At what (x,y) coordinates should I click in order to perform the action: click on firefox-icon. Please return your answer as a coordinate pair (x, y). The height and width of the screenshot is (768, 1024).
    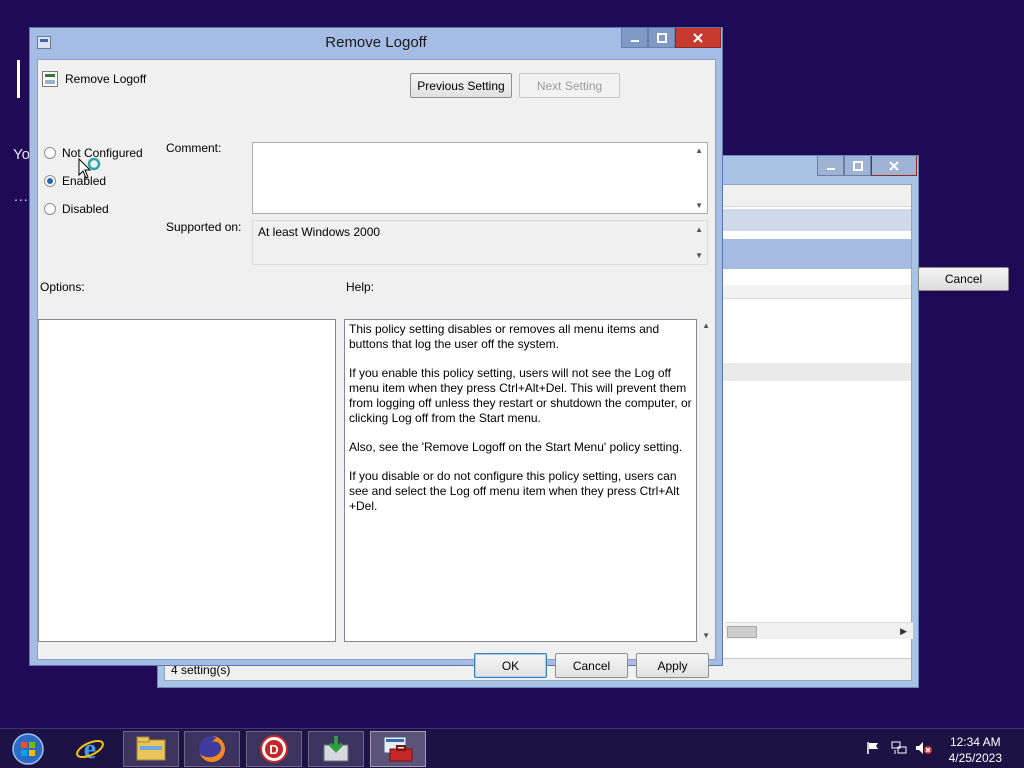
    Looking at the image, I should click on (212, 749).